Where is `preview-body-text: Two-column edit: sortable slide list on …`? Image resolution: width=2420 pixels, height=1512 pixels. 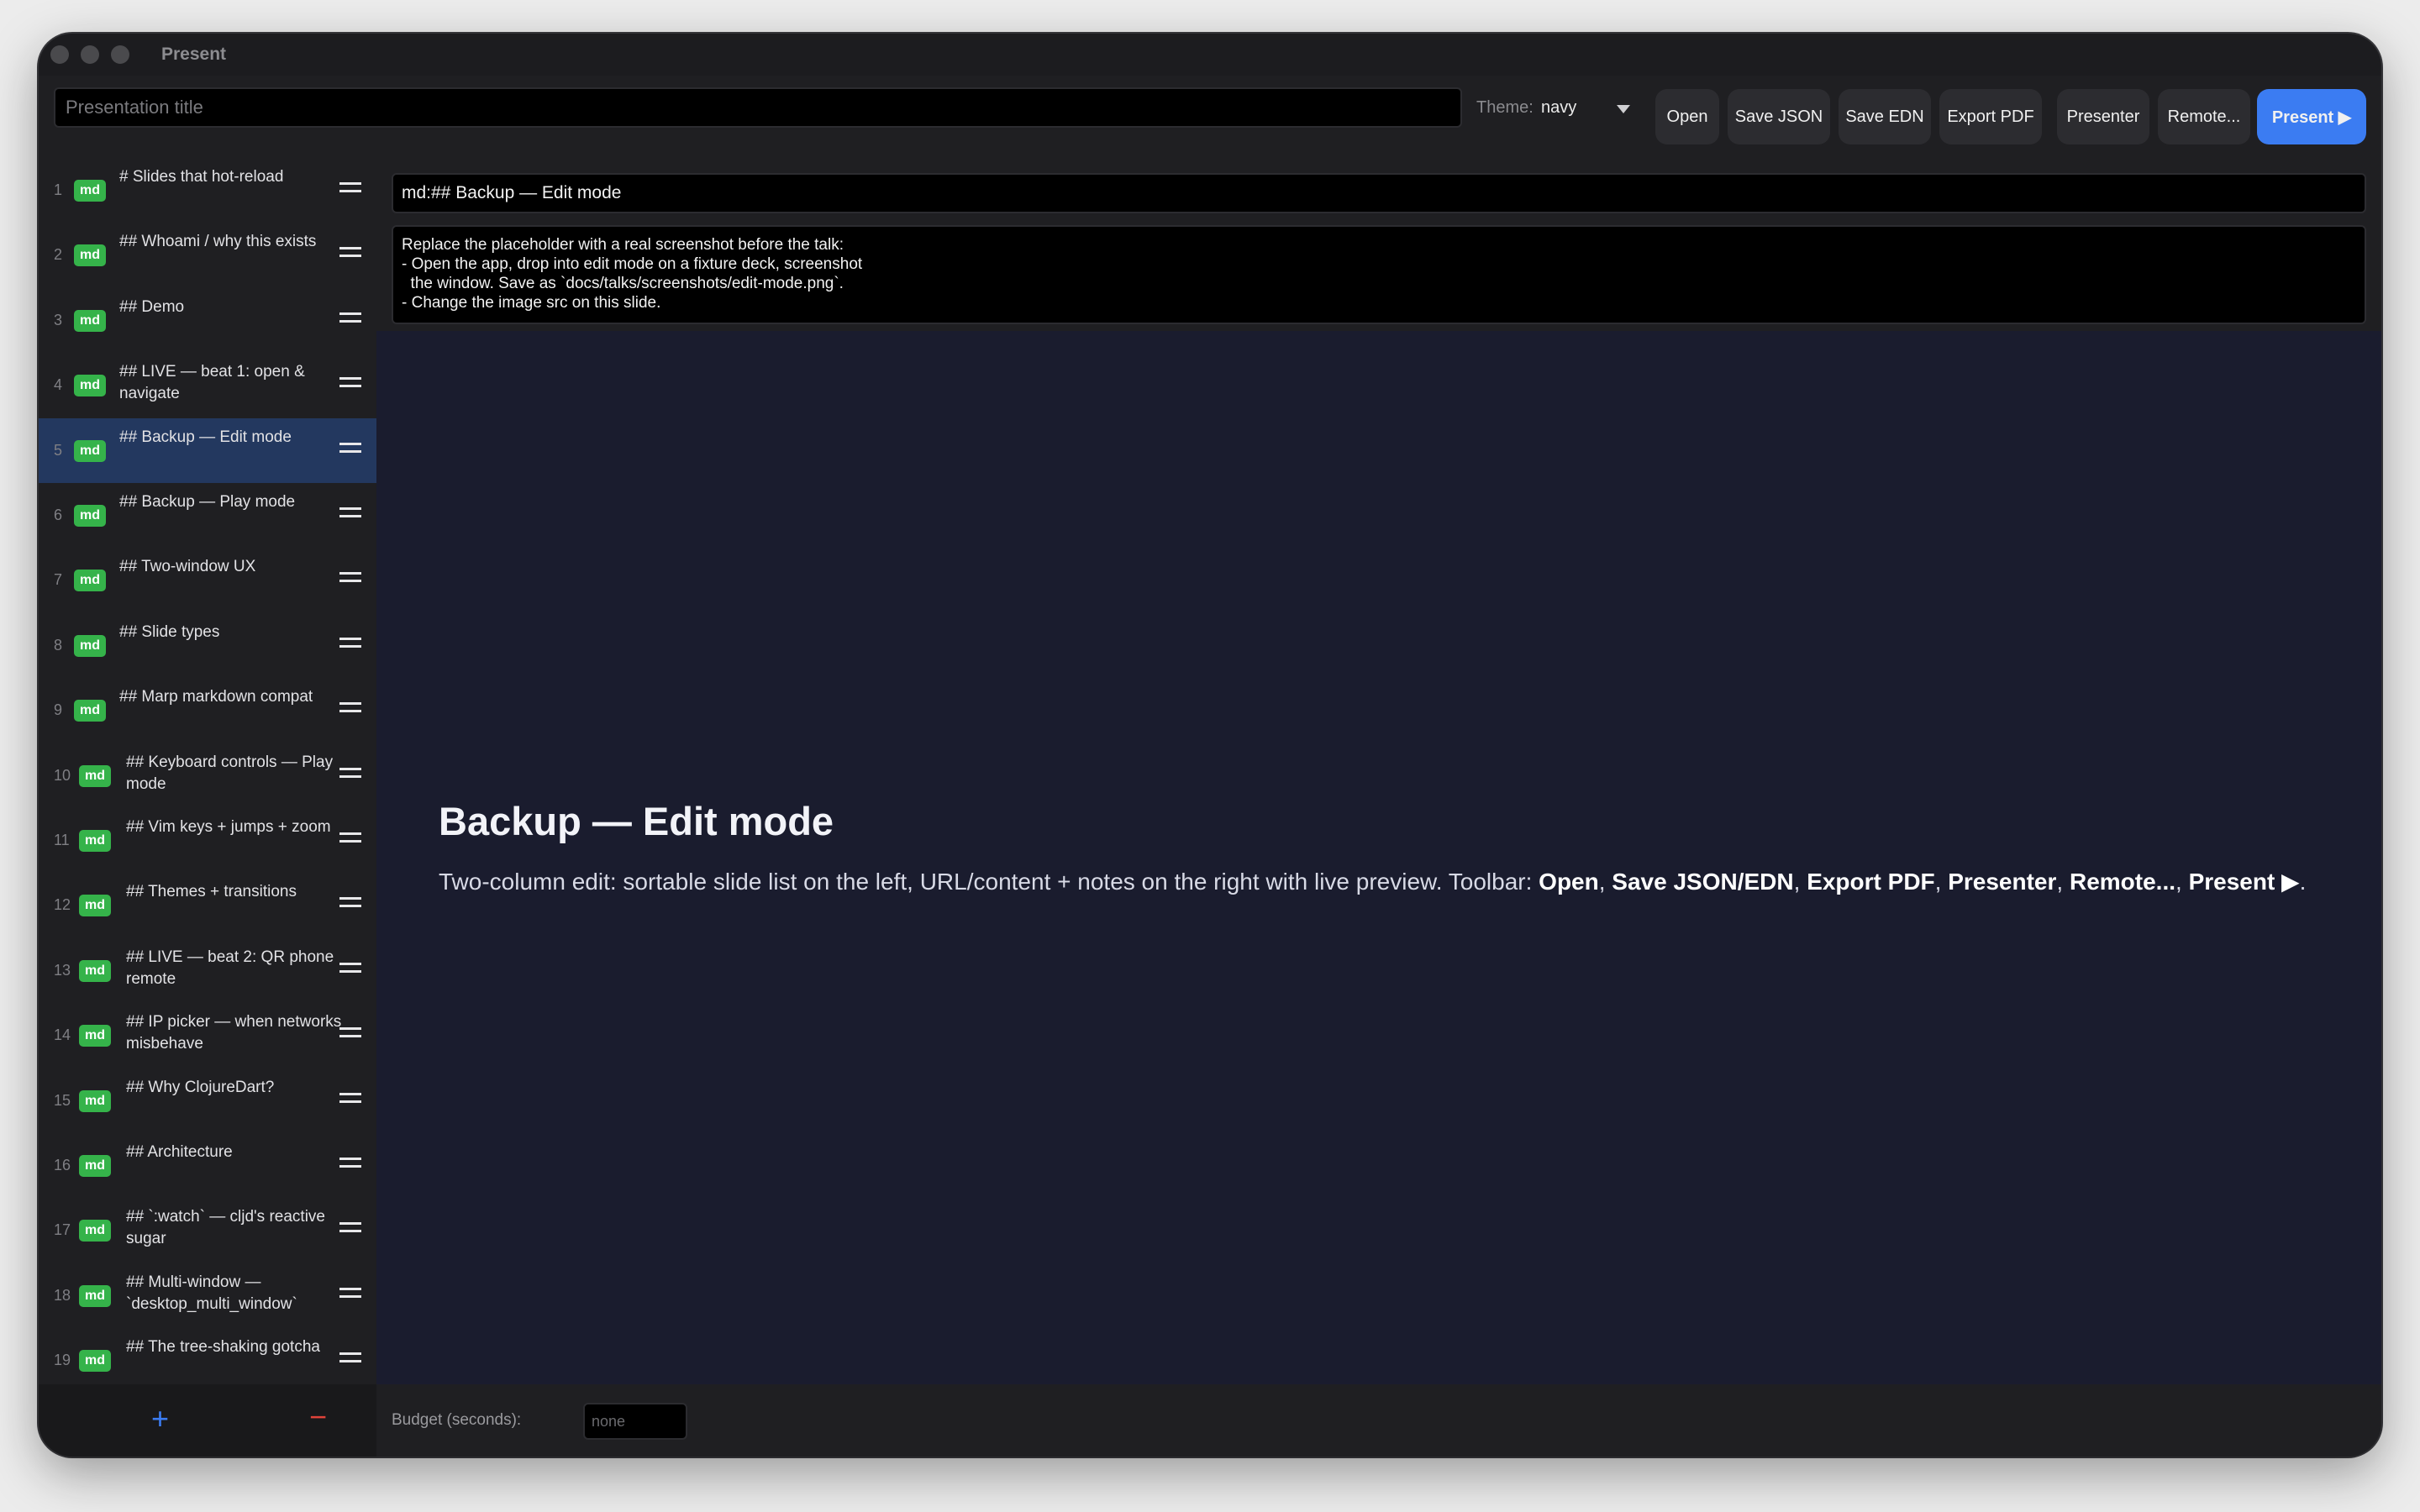 preview-body-text: Two-column edit: sortable slide list on … is located at coordinates (989, 882).